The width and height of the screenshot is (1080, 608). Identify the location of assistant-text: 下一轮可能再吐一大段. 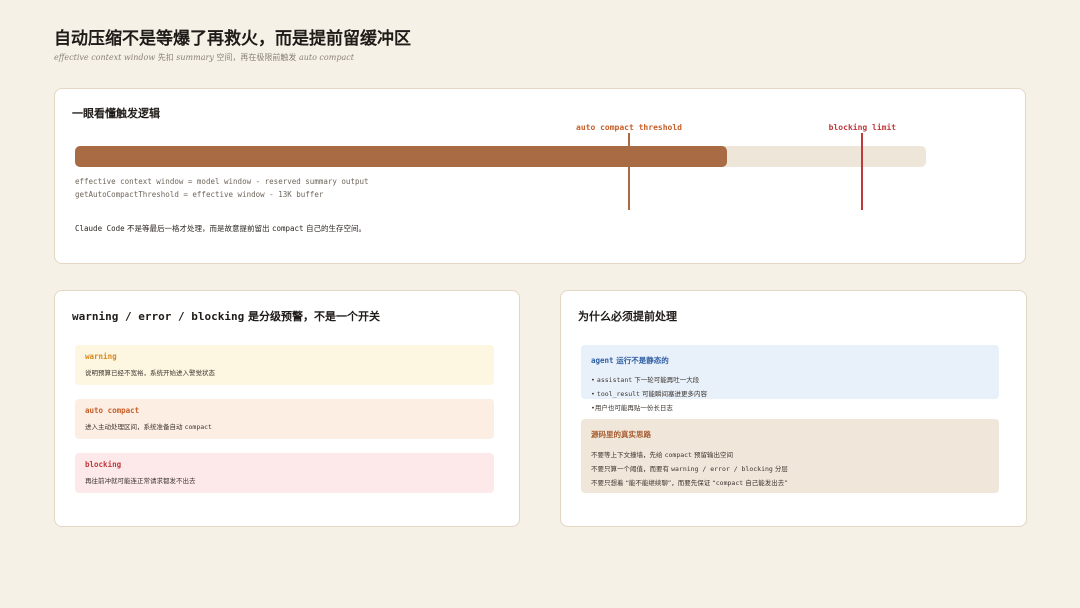
(666, 380).